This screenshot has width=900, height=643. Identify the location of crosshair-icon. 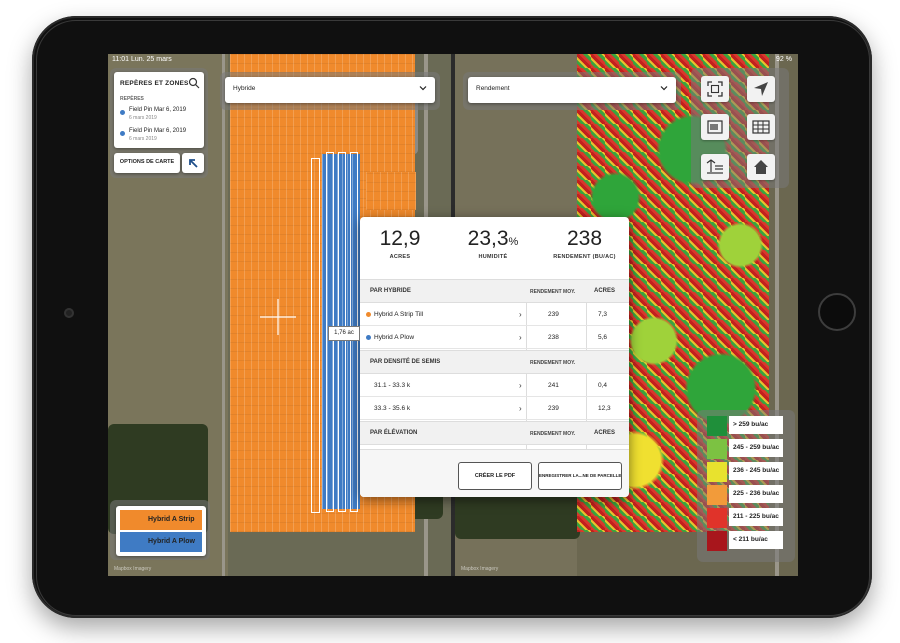
(278, 317).